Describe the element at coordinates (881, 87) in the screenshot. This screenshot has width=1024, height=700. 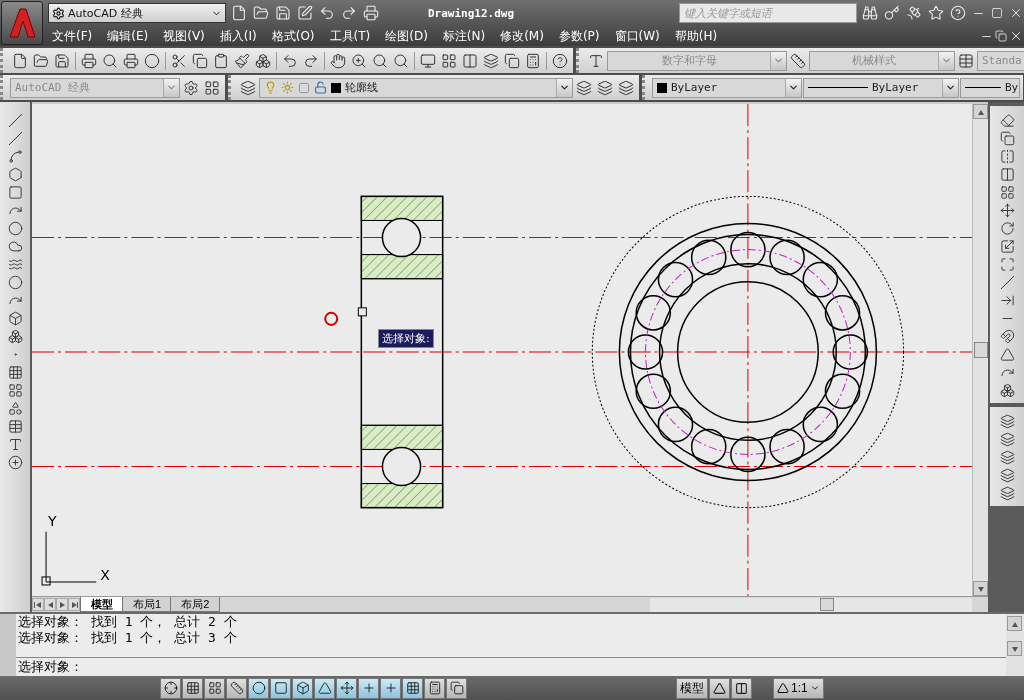
I see `linetype-dropdown: ByLayer` at that location.